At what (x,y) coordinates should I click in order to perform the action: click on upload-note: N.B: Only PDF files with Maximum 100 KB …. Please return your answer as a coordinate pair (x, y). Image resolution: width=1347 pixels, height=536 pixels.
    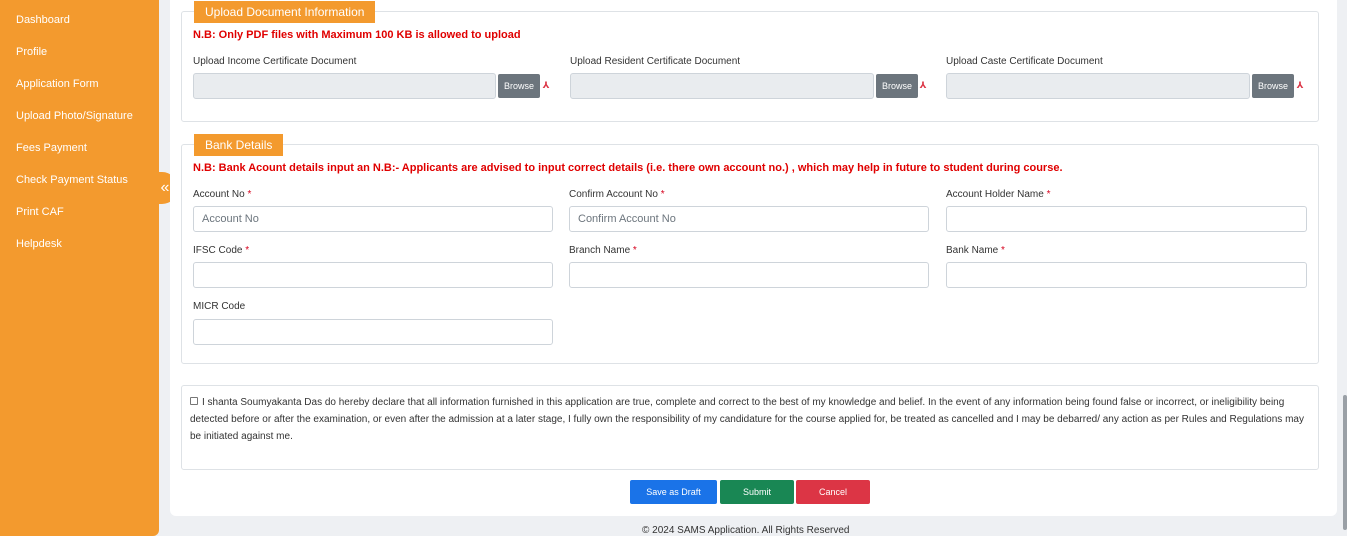
    Looking at the image, I should click on (357, 35).